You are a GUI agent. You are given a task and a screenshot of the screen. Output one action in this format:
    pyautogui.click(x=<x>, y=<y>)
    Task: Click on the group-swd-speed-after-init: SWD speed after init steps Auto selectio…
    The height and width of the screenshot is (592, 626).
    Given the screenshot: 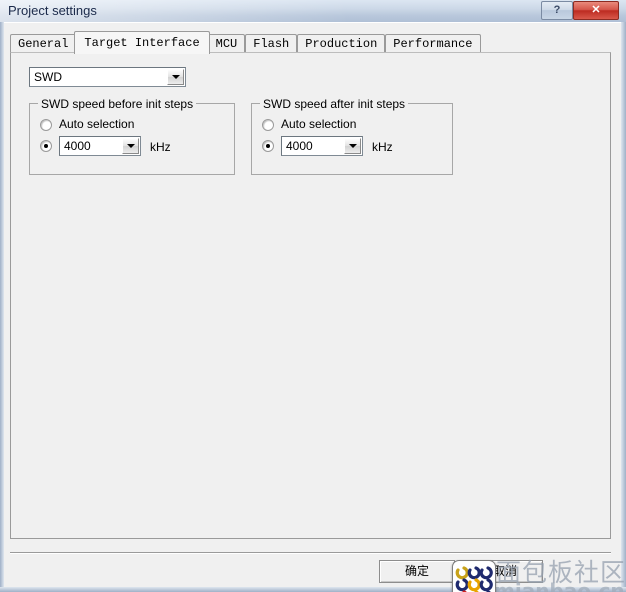 What is the action you would take?
    pyautogui.click(x=352, y=136)
    